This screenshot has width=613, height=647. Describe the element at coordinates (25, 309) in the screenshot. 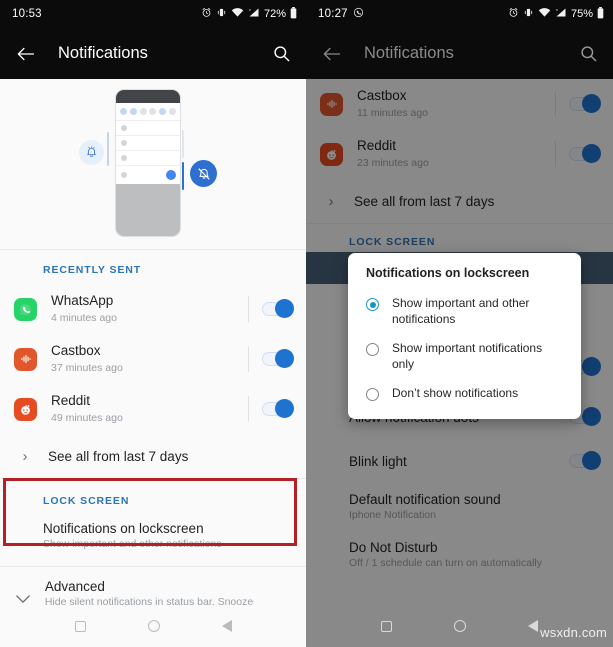

I see `whatsapp-icon` at that location.